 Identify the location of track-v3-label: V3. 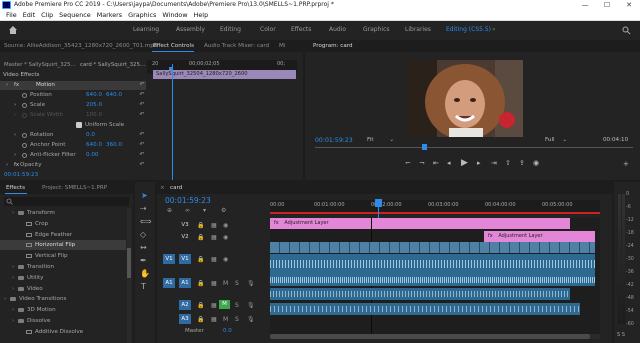
(185, 225).